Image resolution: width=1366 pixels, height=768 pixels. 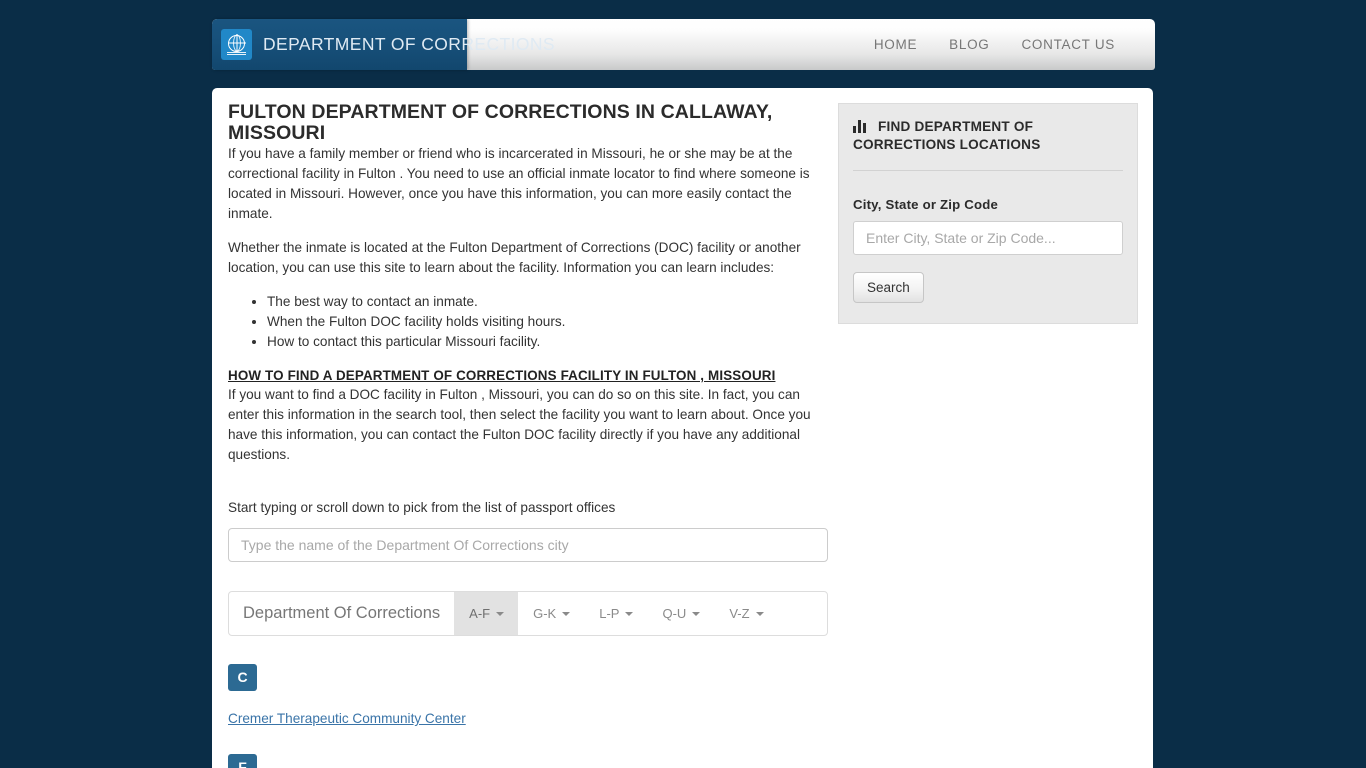 What do you see at coordinates (236, 54) in the screenshot?
I see `passport-lines-shape` at bounding box center [236, 54].